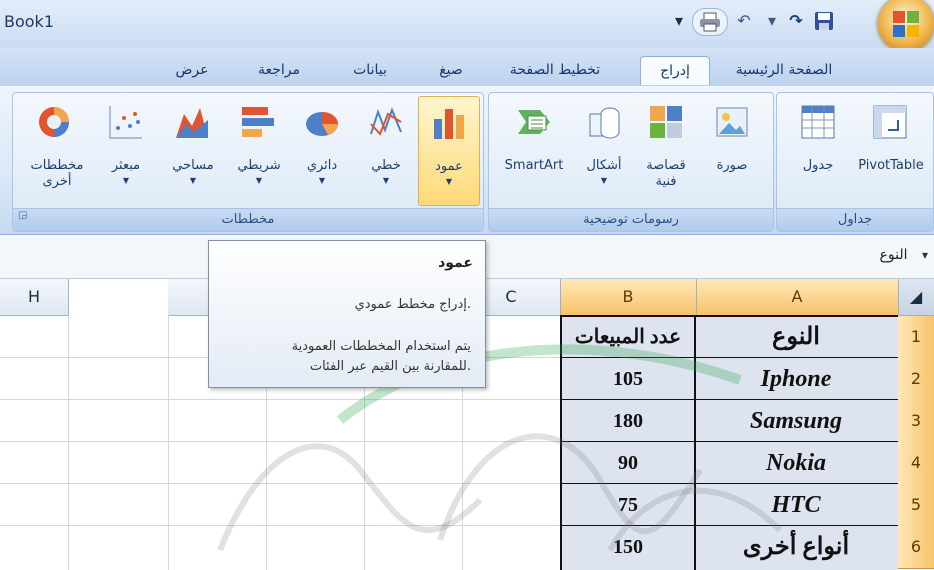 Image resolution: width=934 pixels, height=570 pixels. What do you see at coordinates (386, 165) in the screenshot?
I see `line-chart-label: خطي` at bounding box center [386, 165].